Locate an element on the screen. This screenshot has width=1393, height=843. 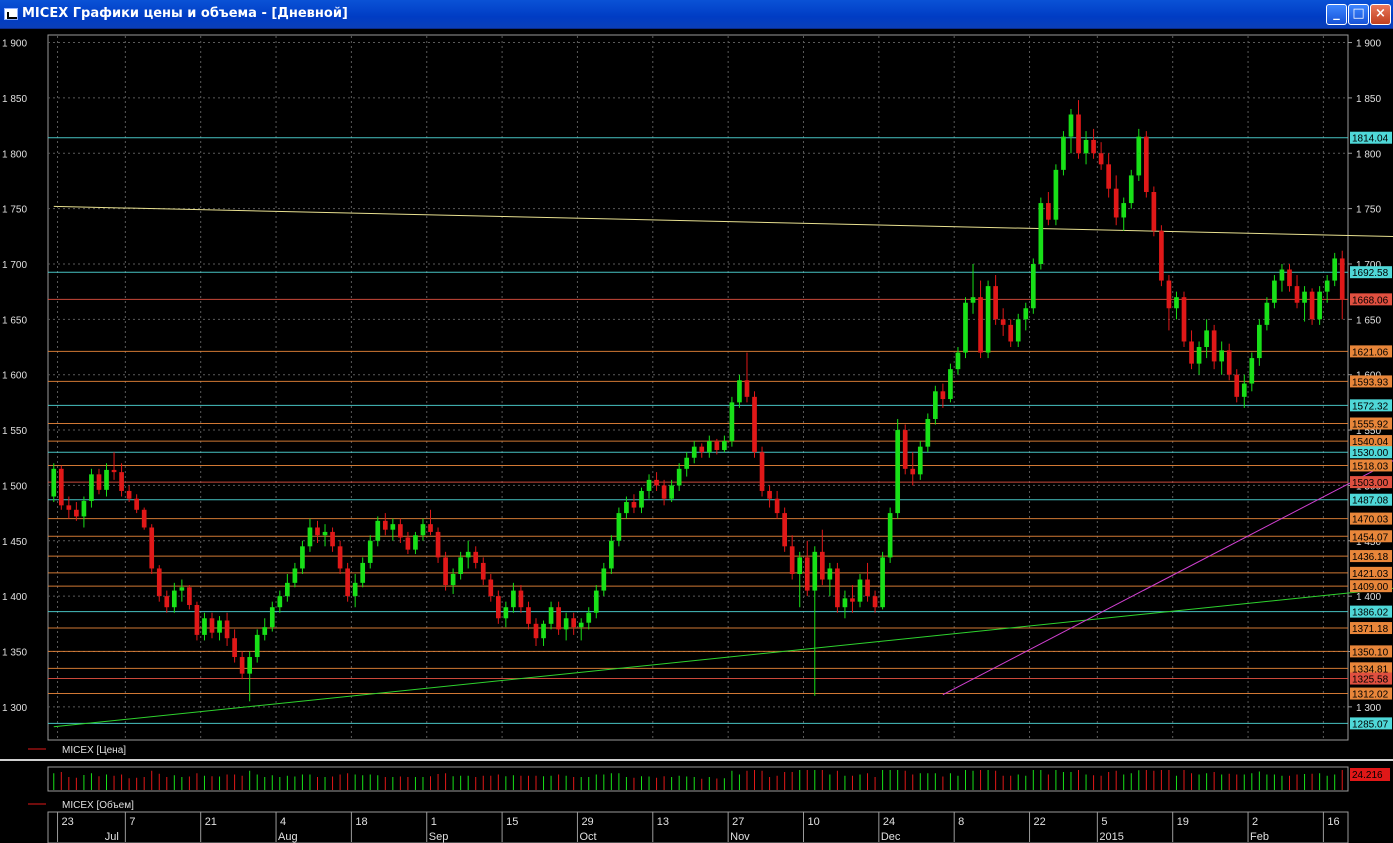
day-label: 7 is located at coordinates (132, 822).